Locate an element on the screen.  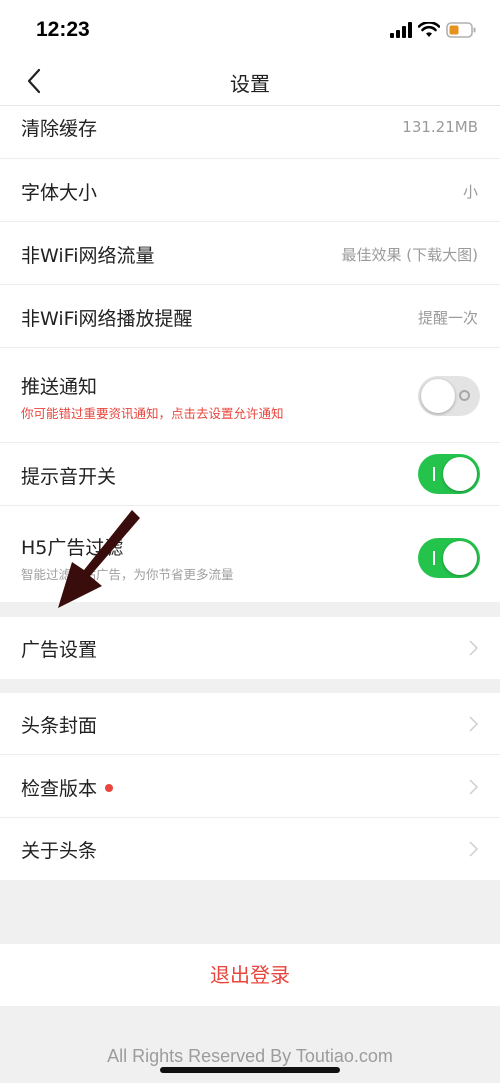
annotation-arrow-icon is located at coordinates (99, 559).